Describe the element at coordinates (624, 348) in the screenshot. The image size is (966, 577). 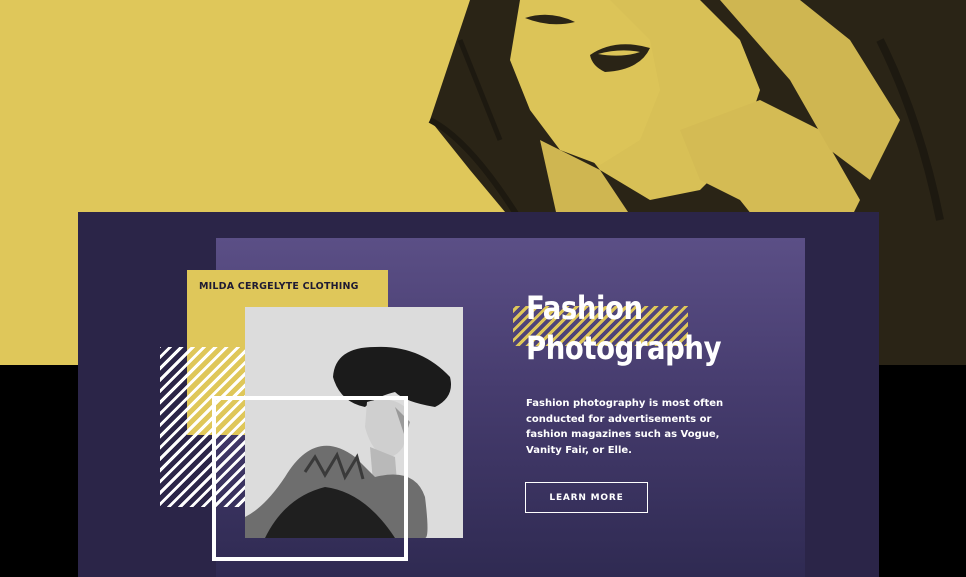
I see `title-line-2: Photography` at that location.